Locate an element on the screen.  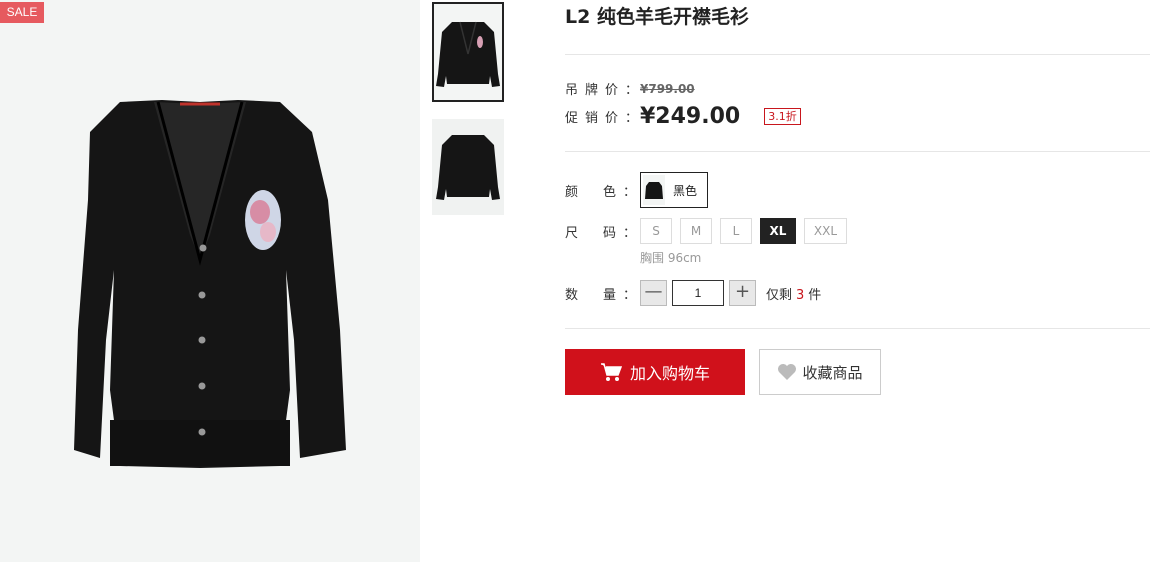
promo-price-label: 促销价： is located at coordinates (602, 118).